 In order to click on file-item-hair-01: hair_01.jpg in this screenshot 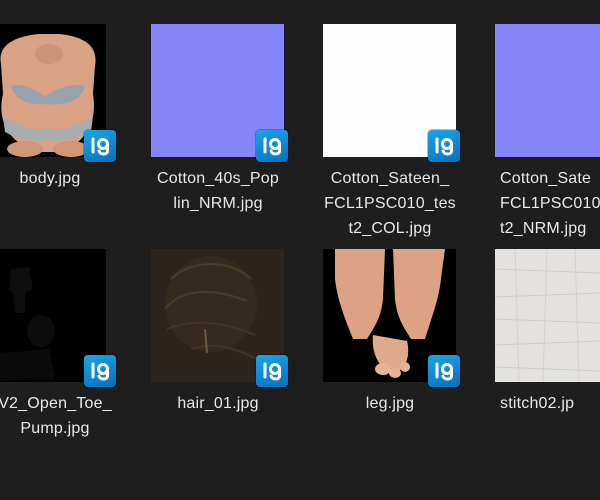, I will do `click(211, 359)`.